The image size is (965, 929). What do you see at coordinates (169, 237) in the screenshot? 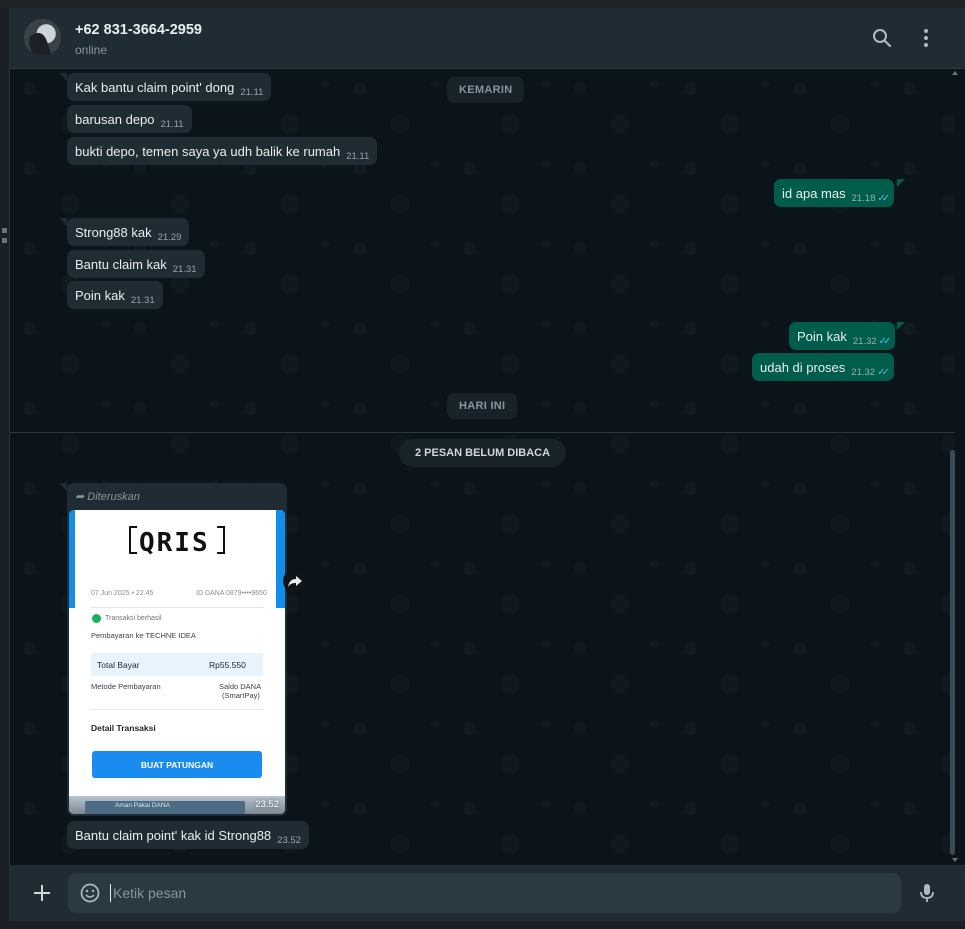
I see `message-time: 21.29` at bounding box center [169, 237].